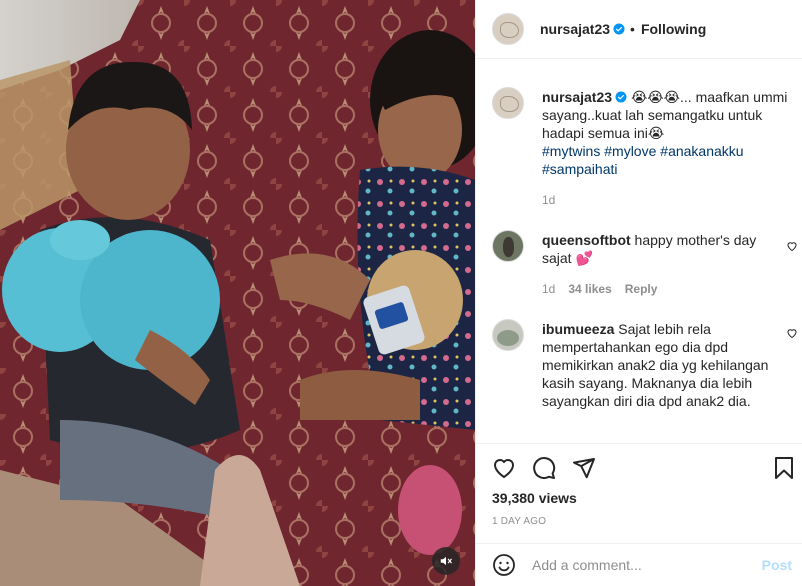 Image resolution: width=802 pixels, height=586 pixels. I want to click on caption-age: 1d, so click(548, 200).